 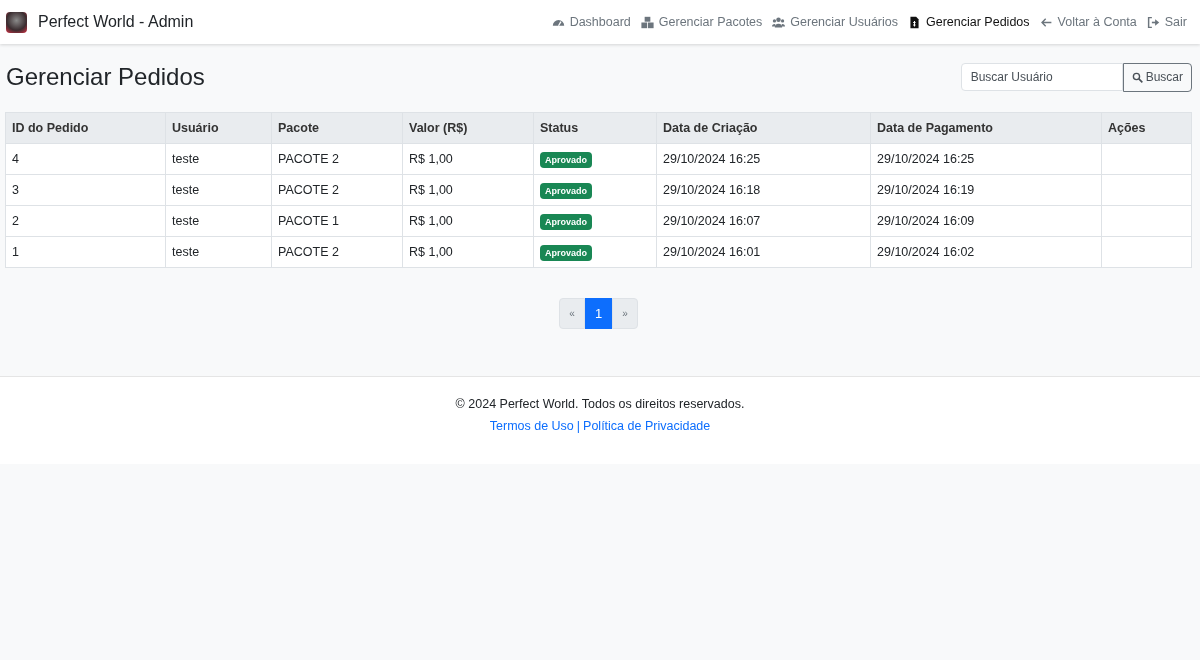 I want to click on column-header: Usuário, so click(x=218, y=128).